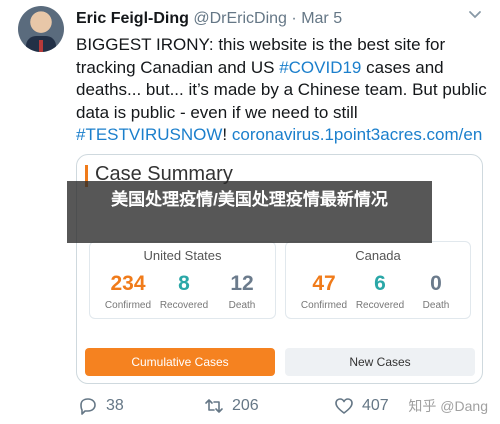 The width and height of the screenshot is (500, 424). Describe the element at coordinates (128, 283) in the screenshot. I see `us-confirmed-value: 234` at that location.